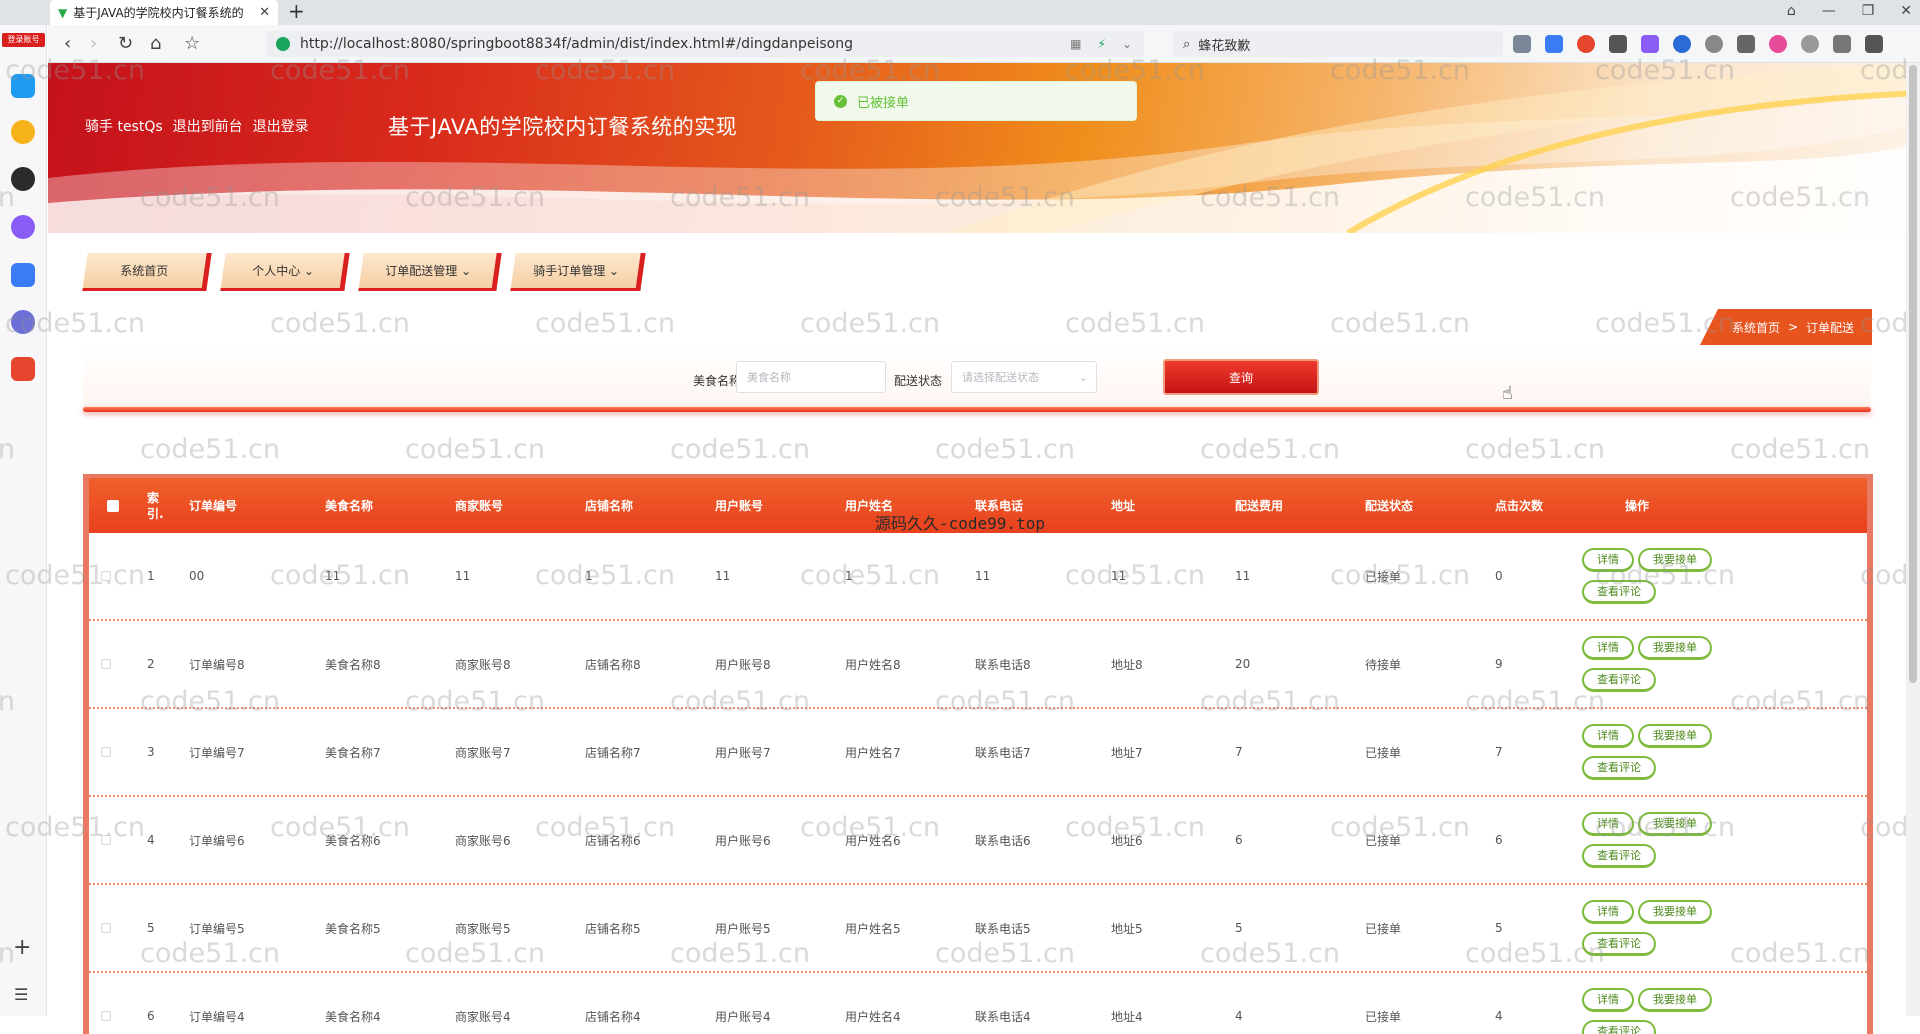 Image resolution: width=1920 pixels, height=1034 pixels. What do you see at coordinates (67, 43) in the screenshot?
I see `back-icon: ‹` at bounding box center [67, 43].